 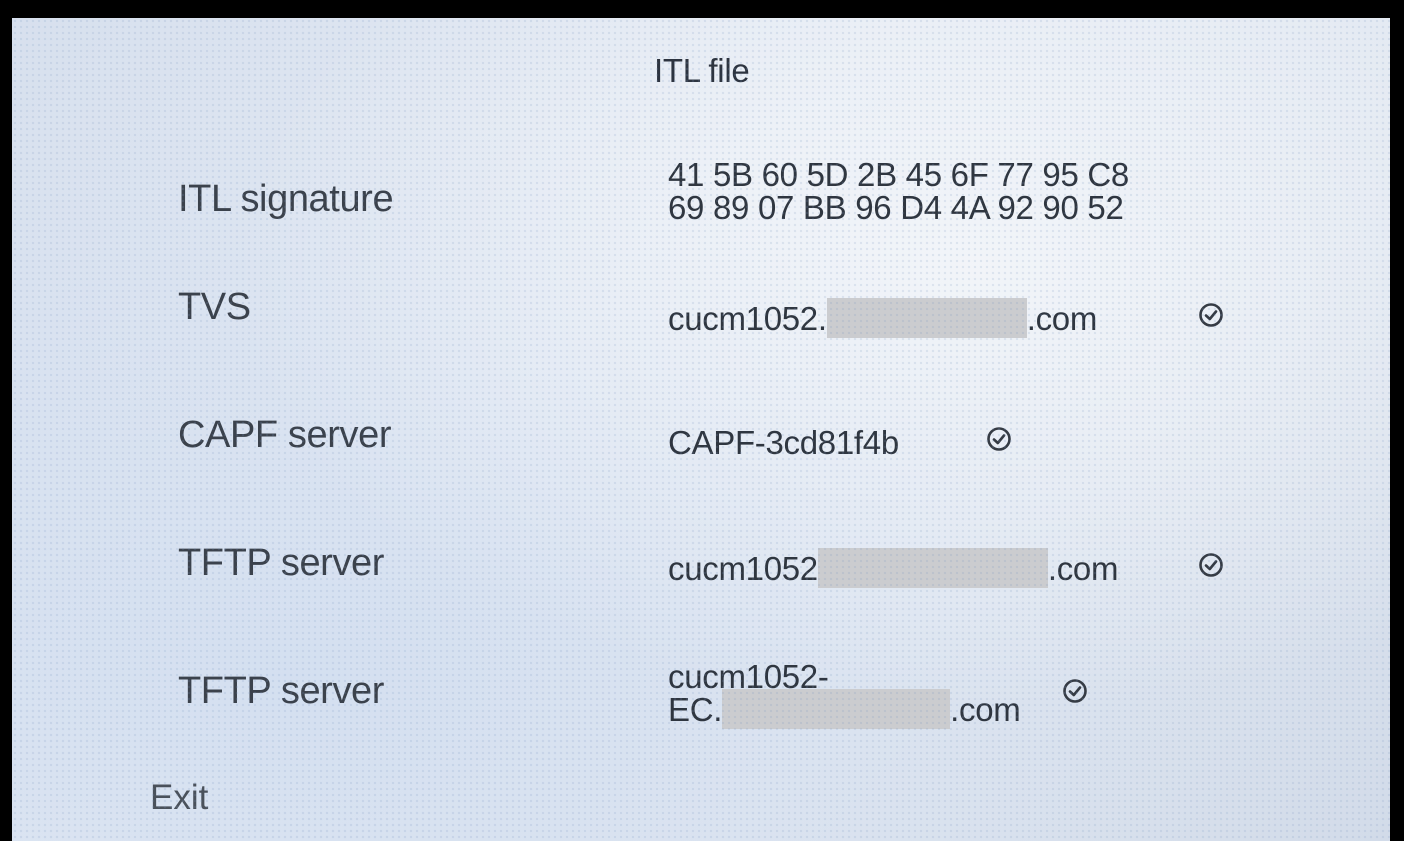 I want to click on tftp-server-2-value-suffix: .com, so click(x=985, y=709).